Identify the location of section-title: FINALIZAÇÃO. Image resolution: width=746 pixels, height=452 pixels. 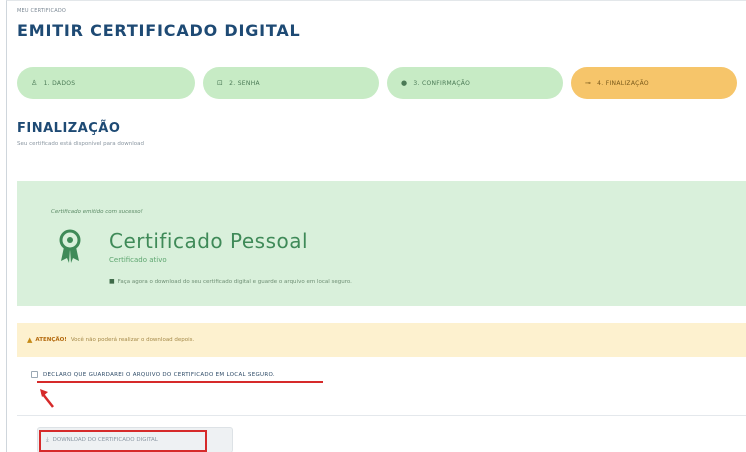
(69, 128).